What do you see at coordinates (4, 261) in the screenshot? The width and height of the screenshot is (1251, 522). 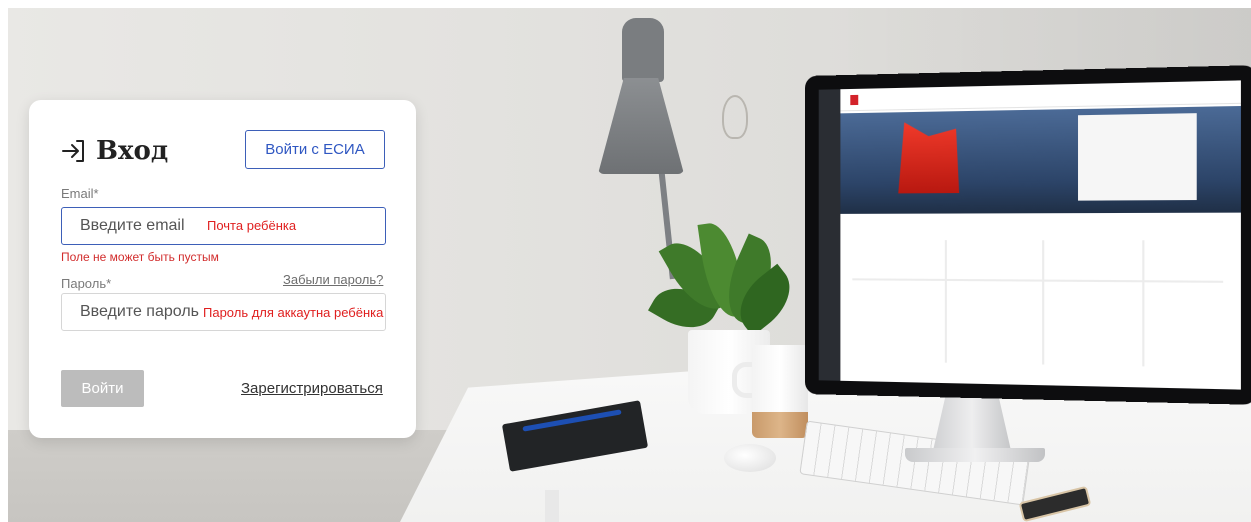 I see `frame-edge-left` at bounding box center [4, 261].